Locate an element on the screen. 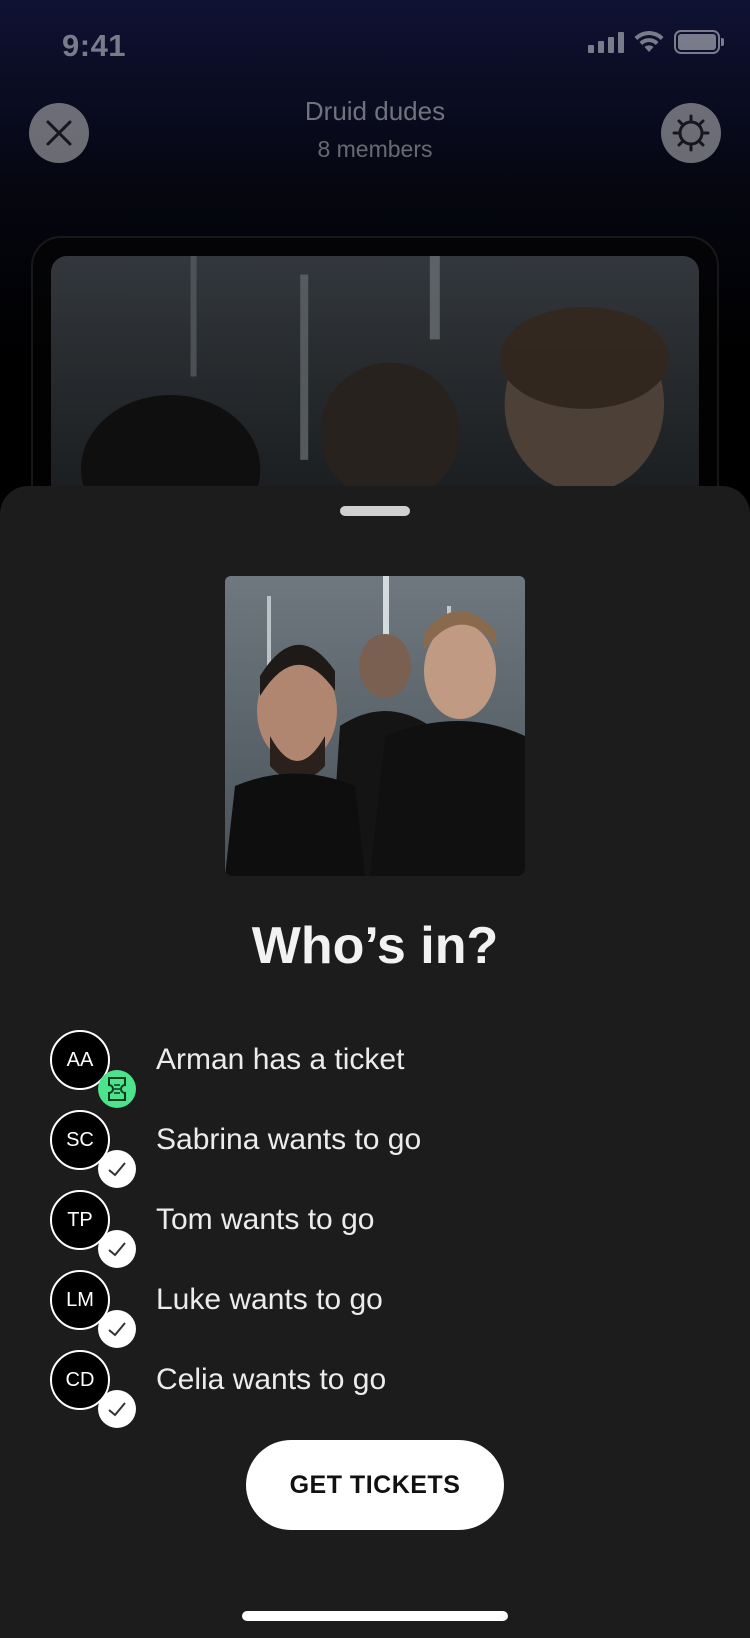 The image size is (750, 1638). settings-button is located at coordinates (691, 133).